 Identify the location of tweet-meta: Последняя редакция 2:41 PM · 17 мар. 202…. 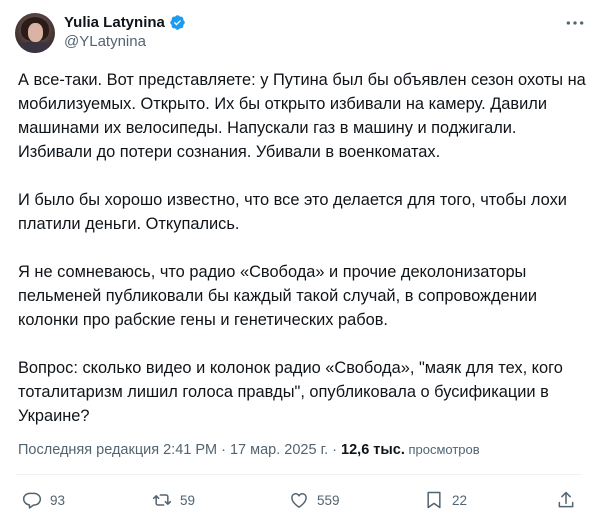
(249, 452).